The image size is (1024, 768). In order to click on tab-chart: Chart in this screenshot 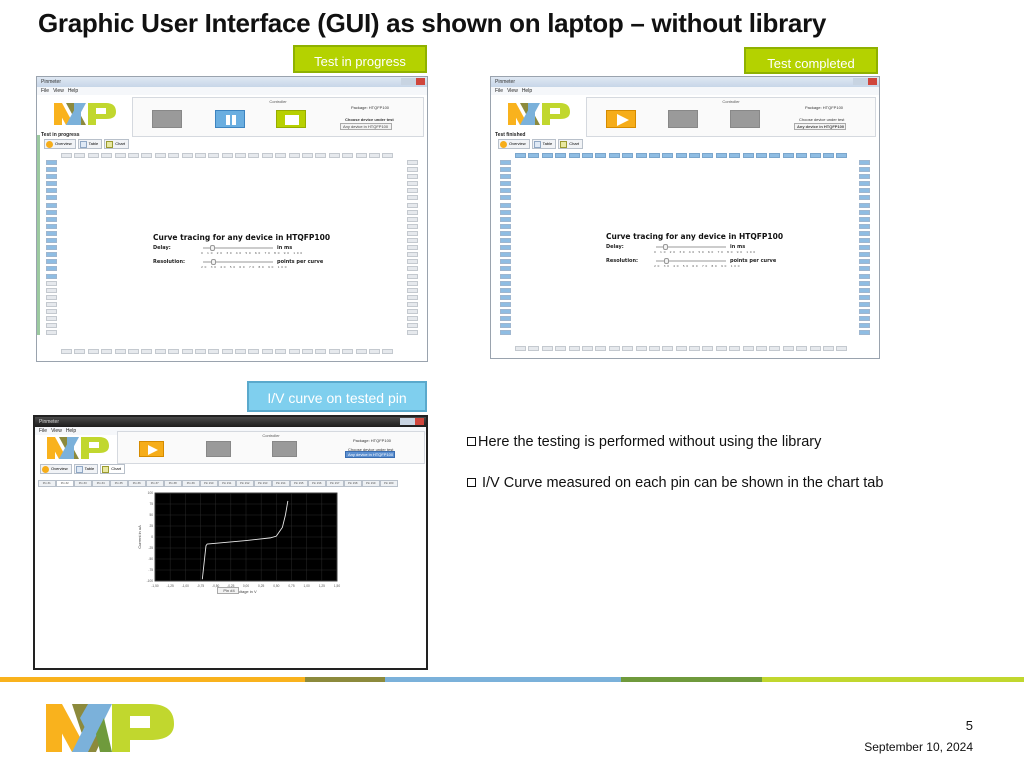, I will do `click(117, 144)`.